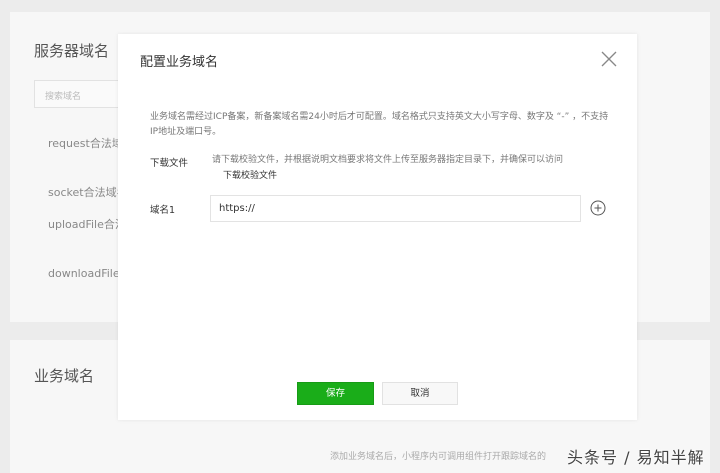 The image size is (720, 473). What do you see at coordinates (169, 163) in the screenshot?
I see `download-file-label: 下载文件` at bounding box center [169, 163].